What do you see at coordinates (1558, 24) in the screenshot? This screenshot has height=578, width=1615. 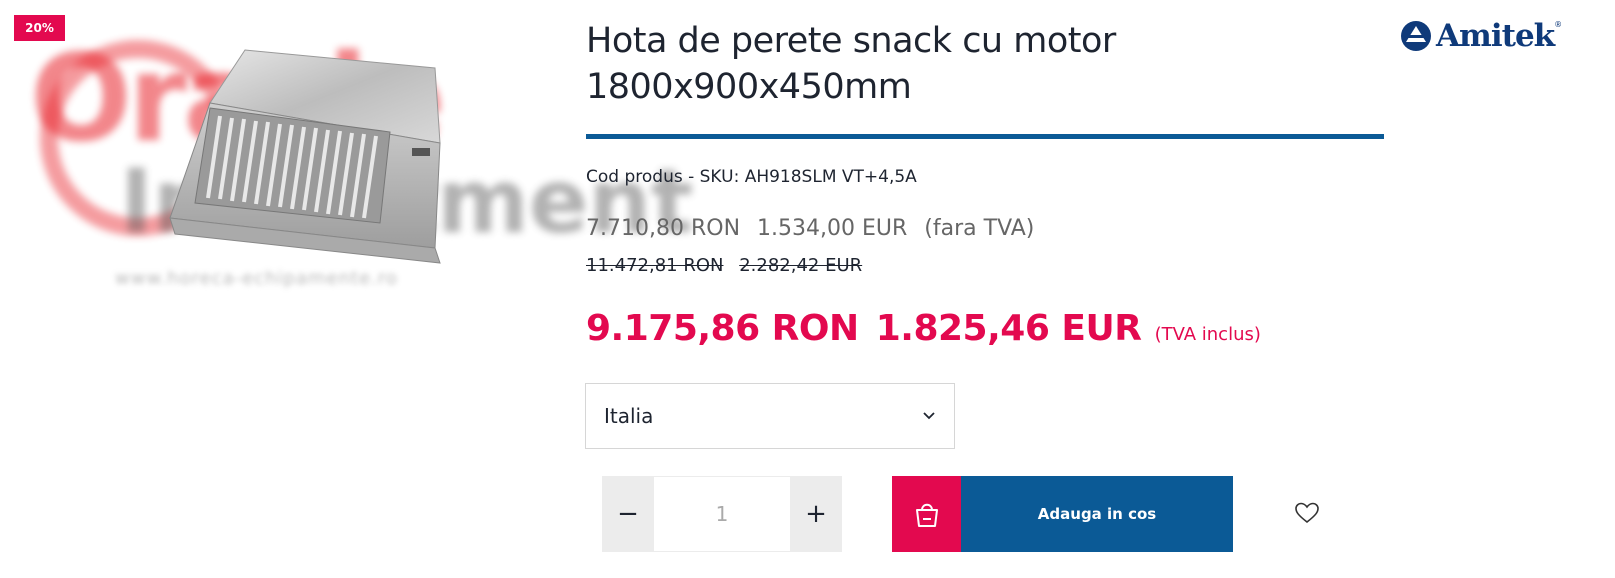 I see `registered-mark: ®` at bounding box center [1558, 24].